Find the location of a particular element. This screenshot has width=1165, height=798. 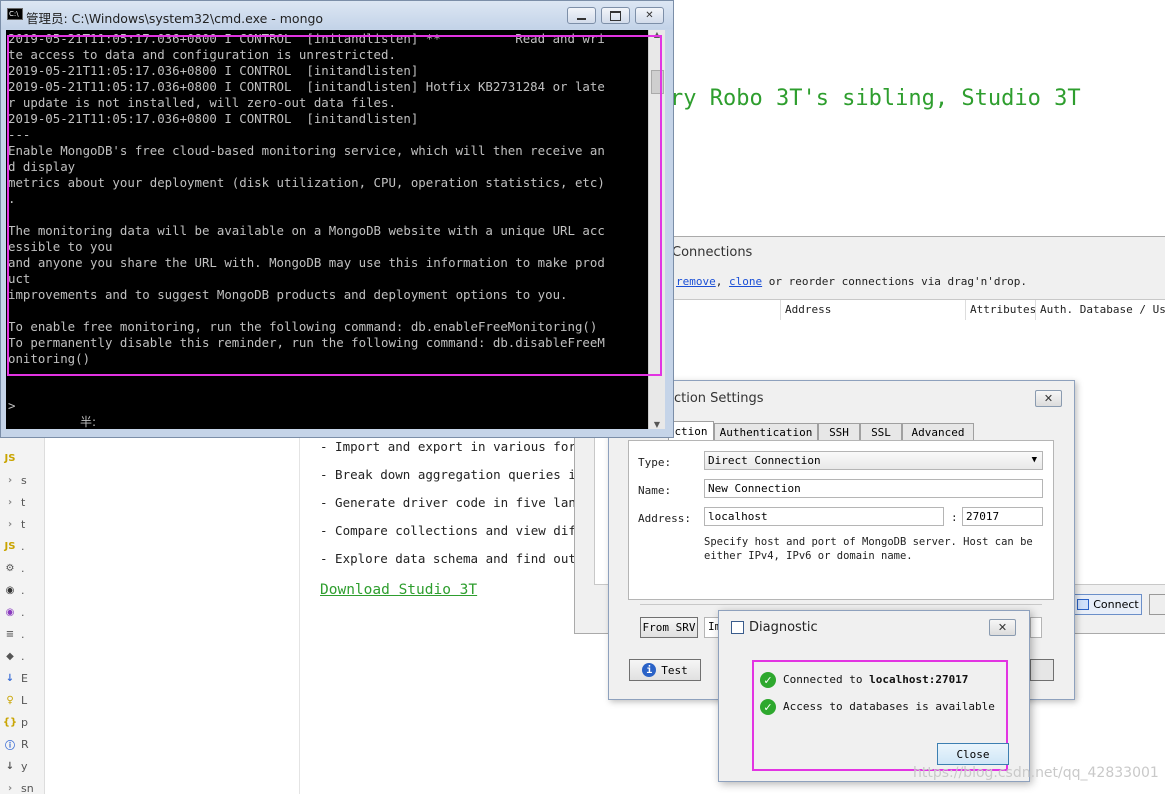

connections-title: Connections is located at coordinates (712, 252).